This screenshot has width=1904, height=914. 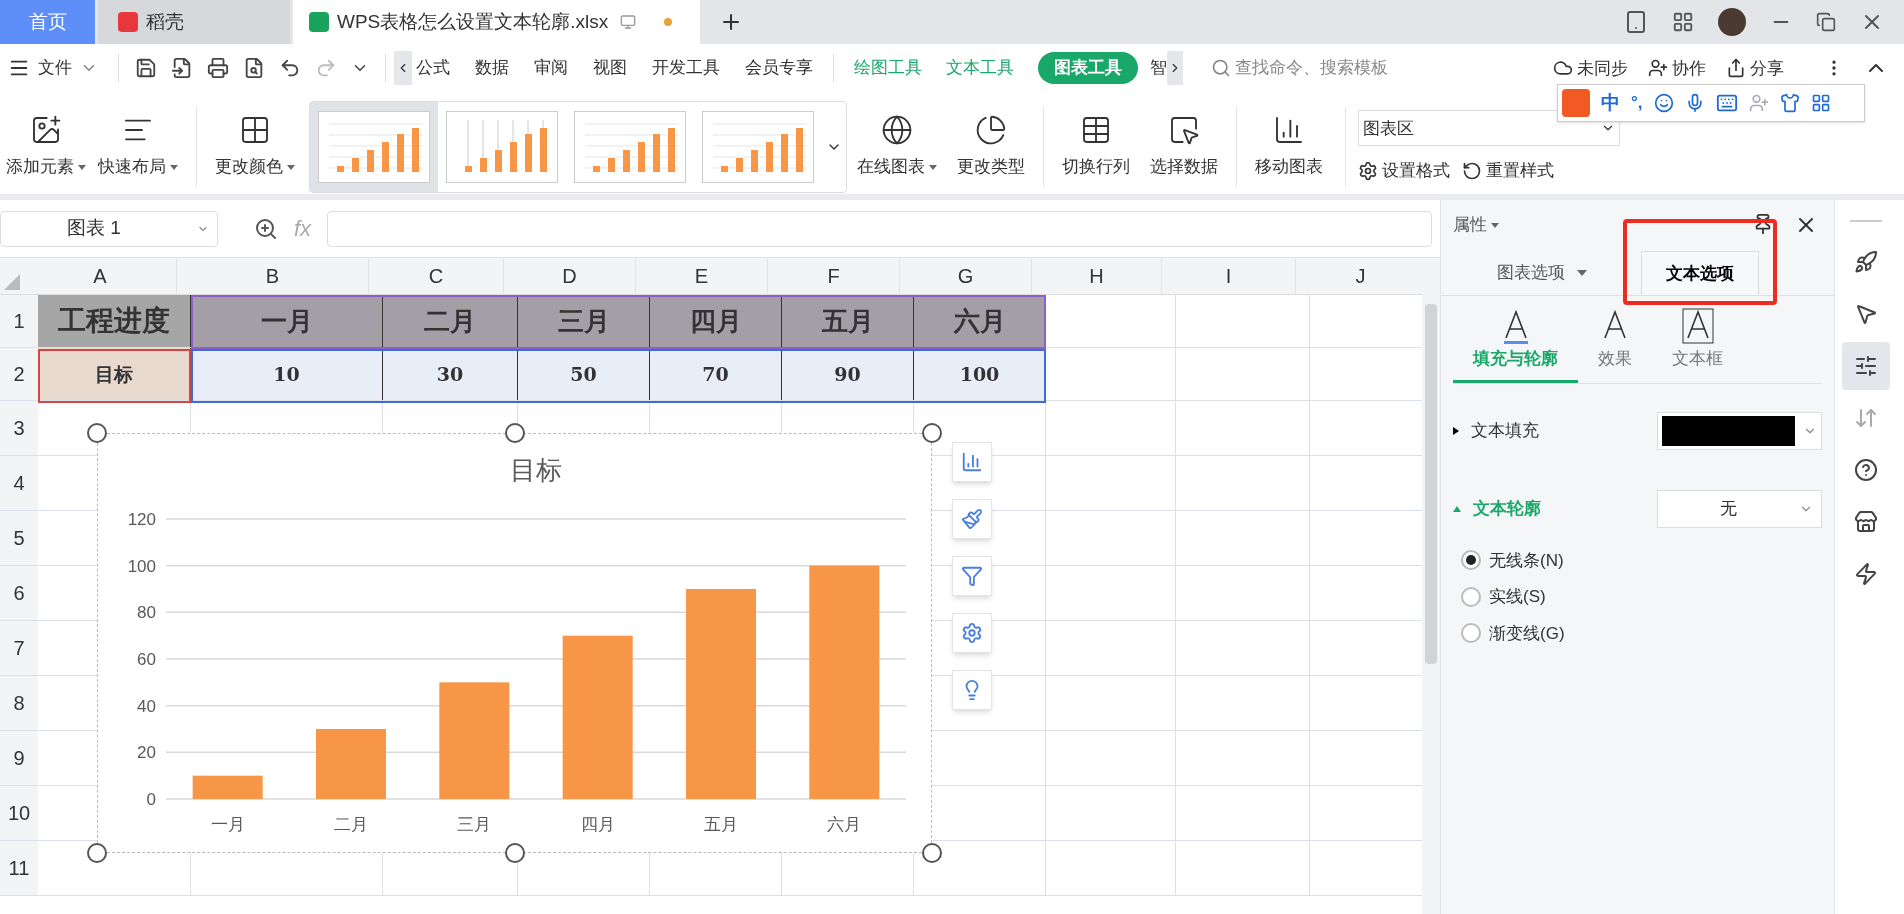 I want to click on radio-option: 渐变线(G), so click(x=1637, y=633).